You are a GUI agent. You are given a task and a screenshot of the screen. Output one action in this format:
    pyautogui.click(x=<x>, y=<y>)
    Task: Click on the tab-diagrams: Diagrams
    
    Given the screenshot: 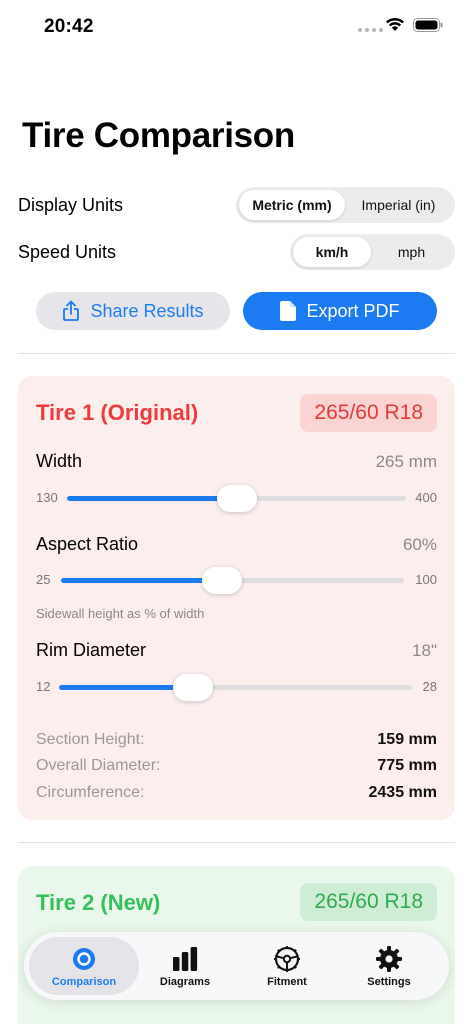 What is the action you would take?
    pyautogui.click(x=185, y=966)
    